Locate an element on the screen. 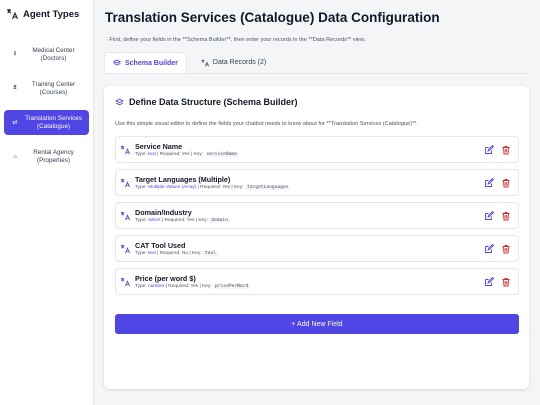 The height and width of the screenshot is (405, 540). sidebar-item-training-center: ⩩ Training Center (Courses) is located at coordinates (46, 88).